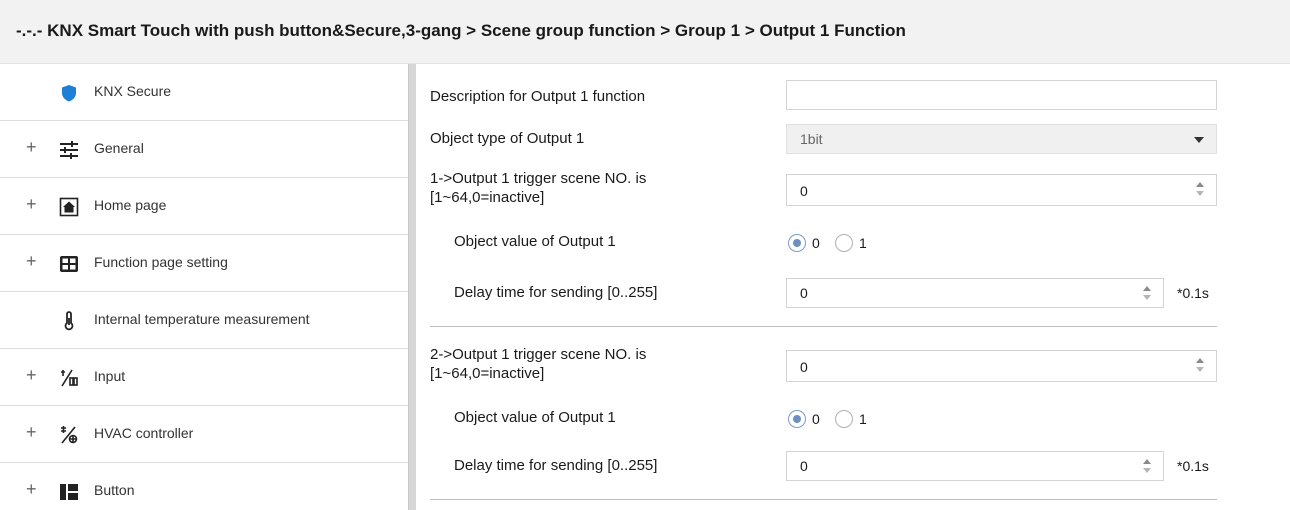 The image size is (1290, 510). Describe the element at coordinates (204, 377) in the screenshot. I see `sidebar-item-input: + Input` at that location.